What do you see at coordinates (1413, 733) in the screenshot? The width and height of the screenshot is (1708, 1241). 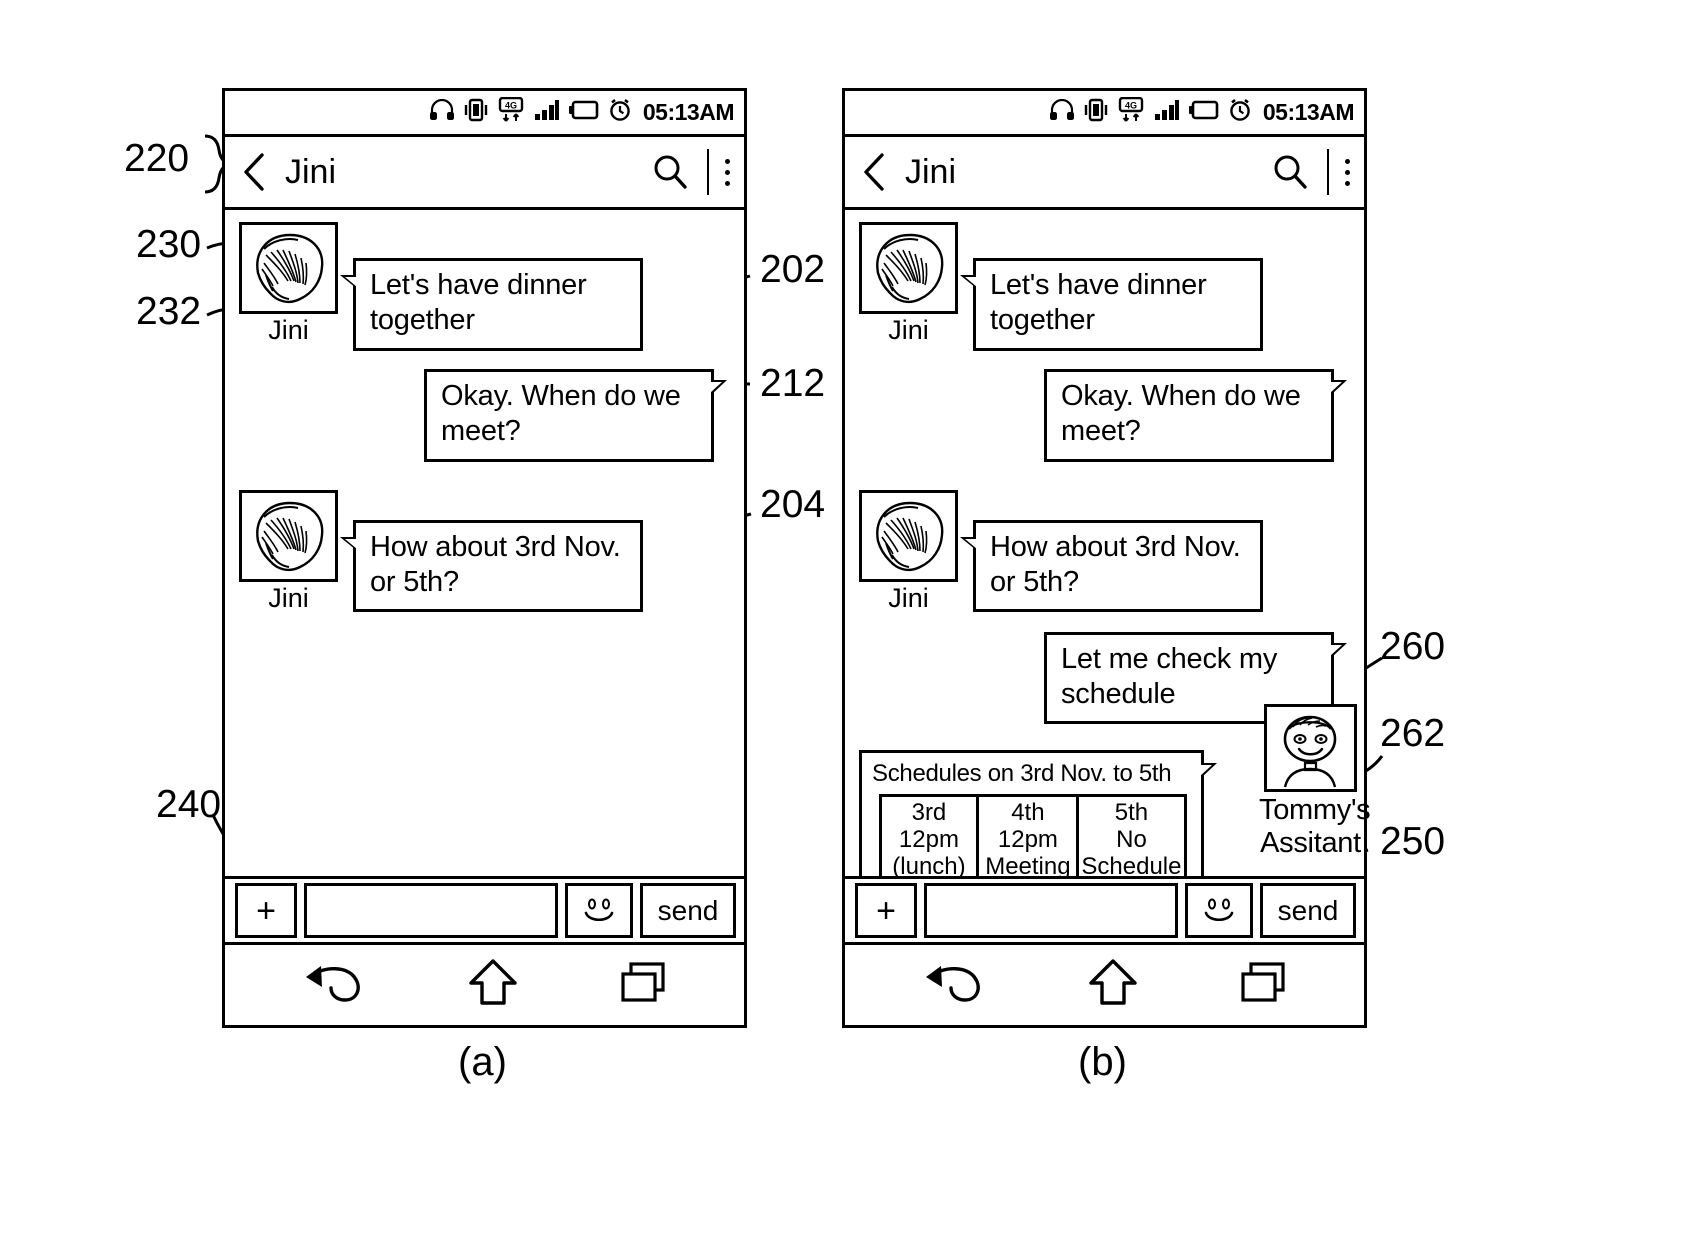 I see `ref-262: 262` at bounding box center [1413, 733].